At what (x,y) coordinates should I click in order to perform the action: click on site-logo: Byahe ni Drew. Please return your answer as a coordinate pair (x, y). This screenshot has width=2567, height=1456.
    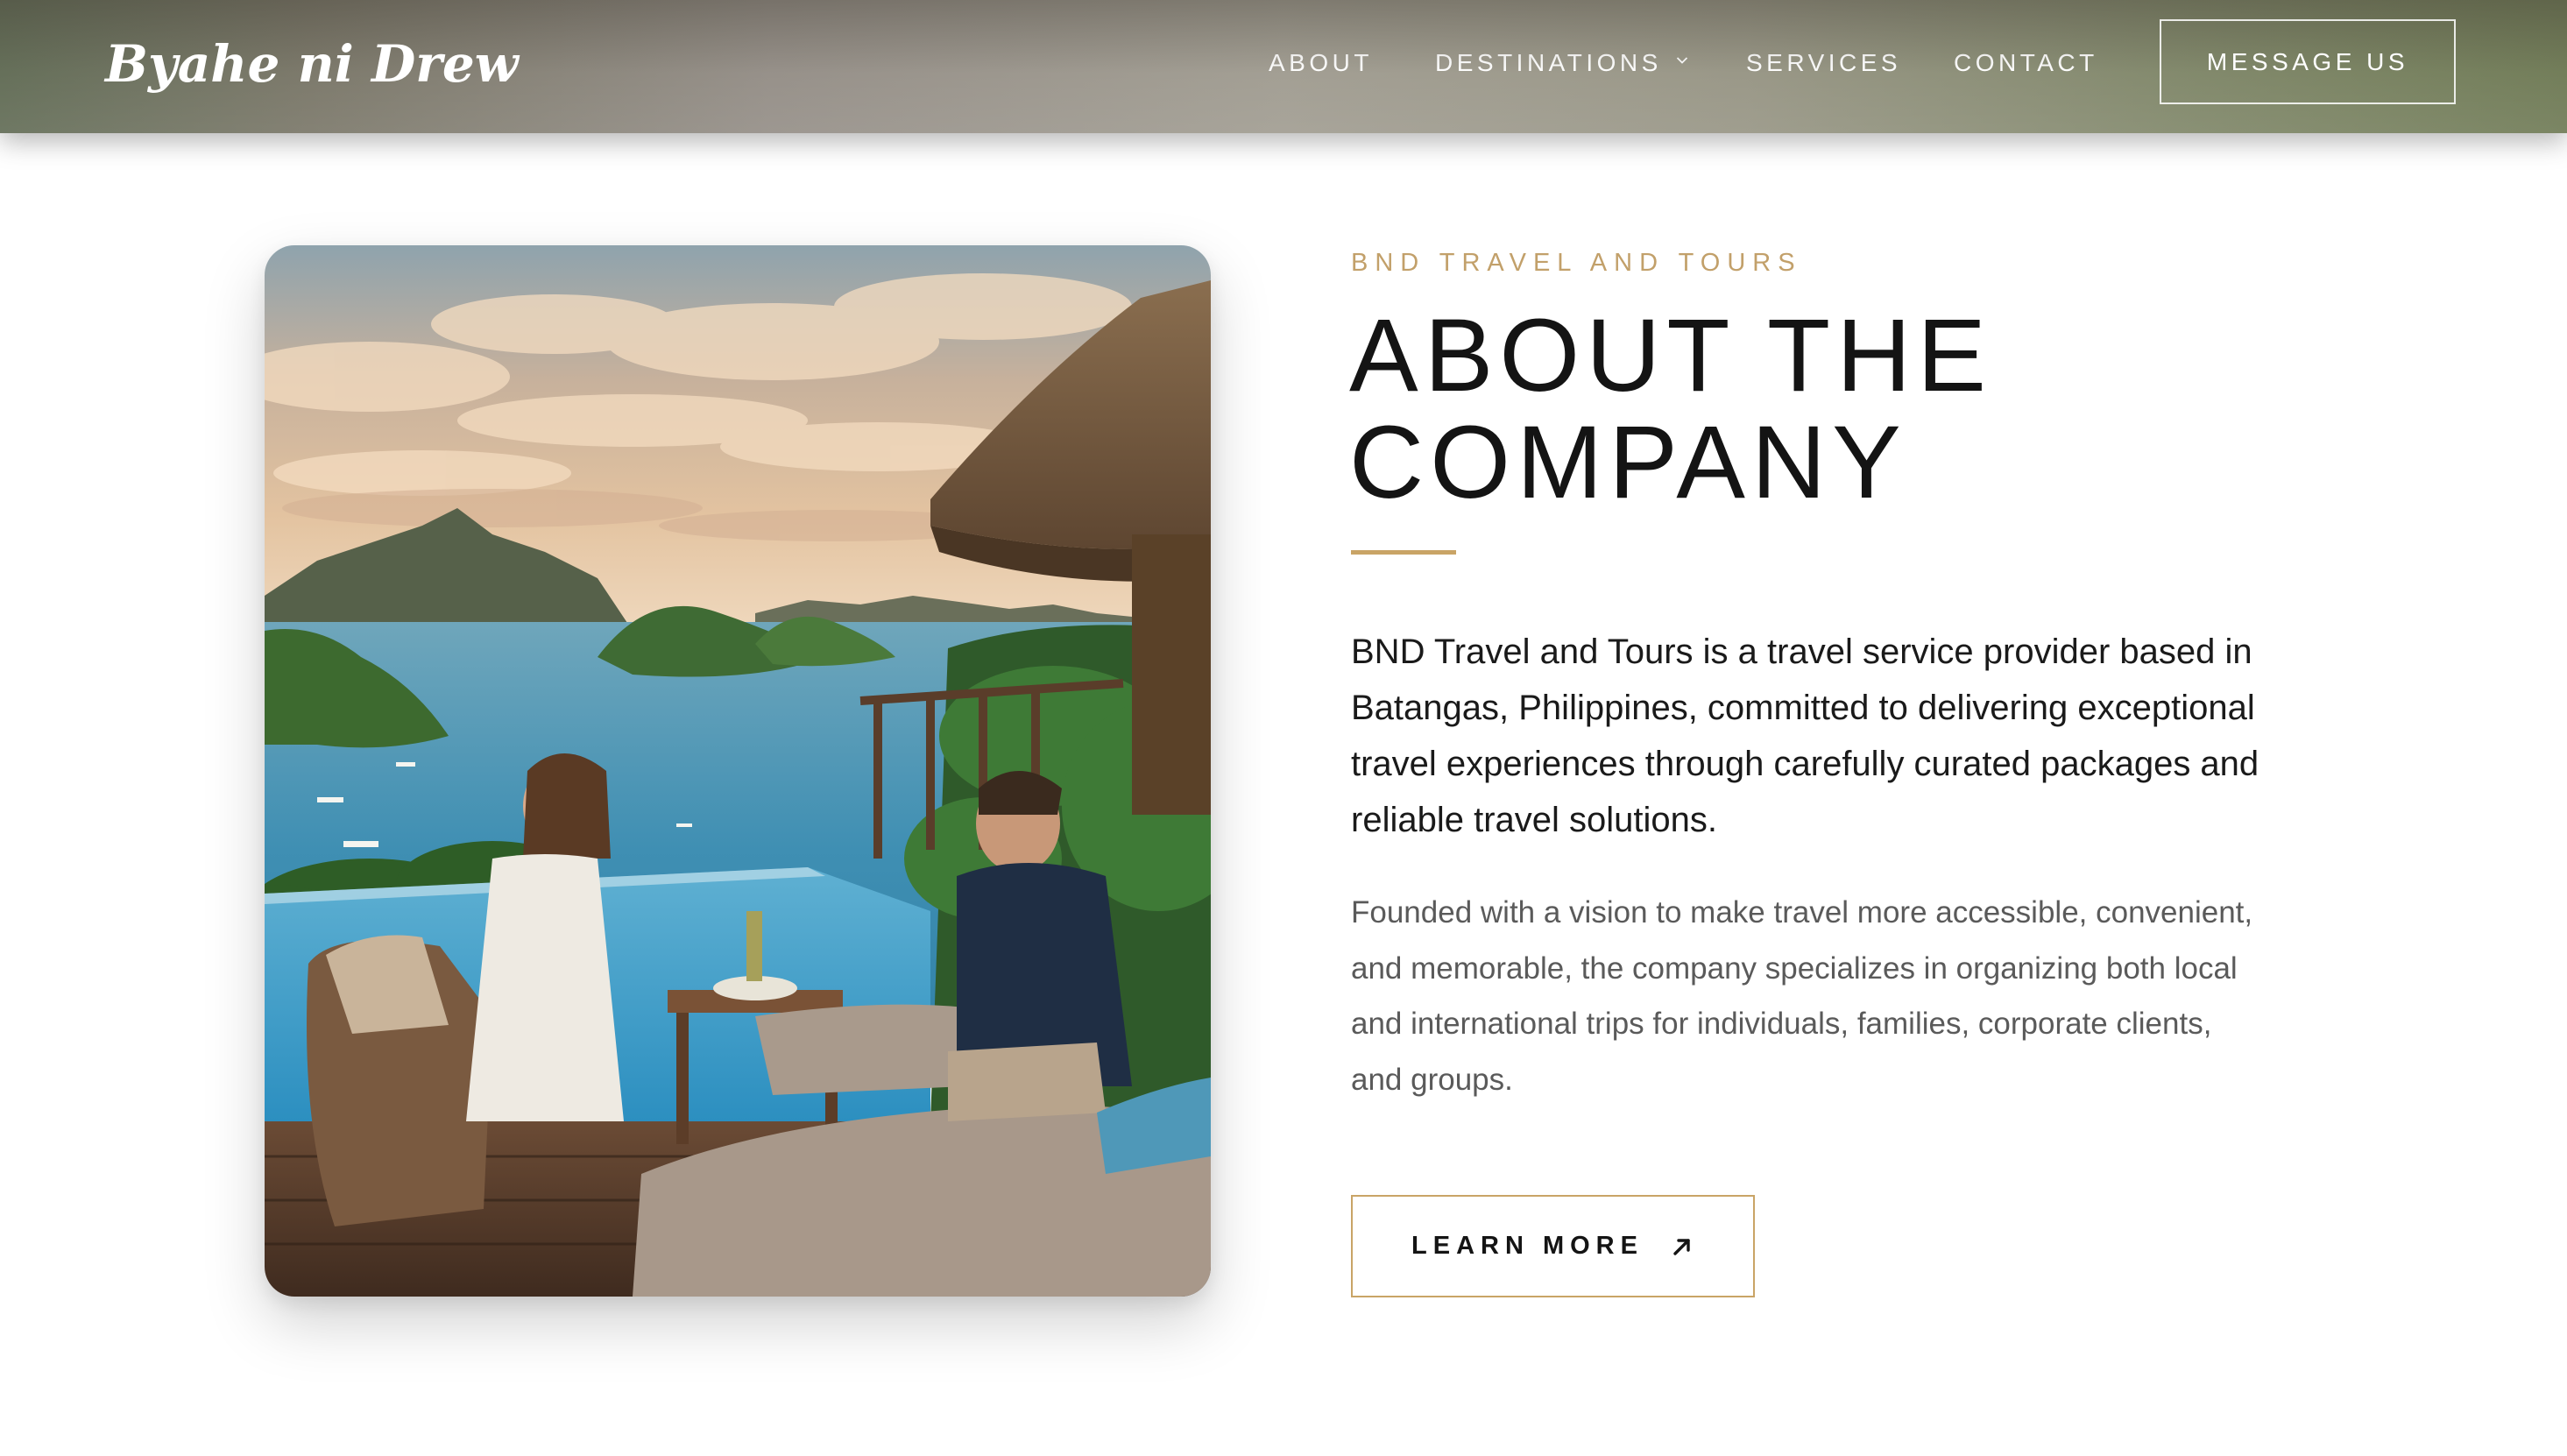
    Looking at the image, I should click on (312, 64).